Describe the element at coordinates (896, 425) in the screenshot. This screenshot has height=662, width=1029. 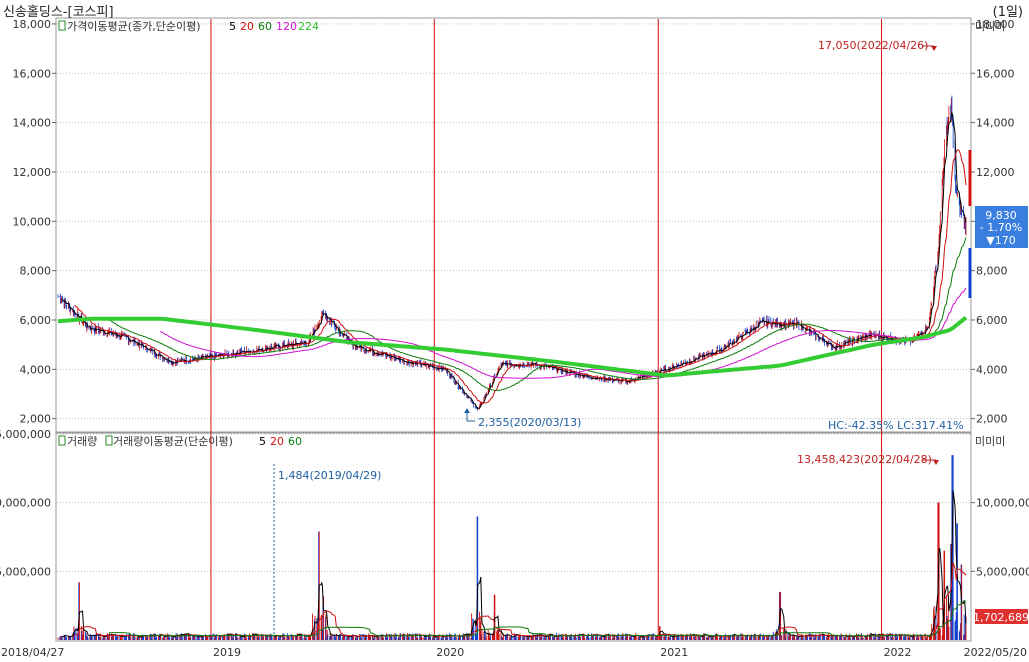
I see `hc-lc-label: HC:-42.35% LC:317.41%` at that location.